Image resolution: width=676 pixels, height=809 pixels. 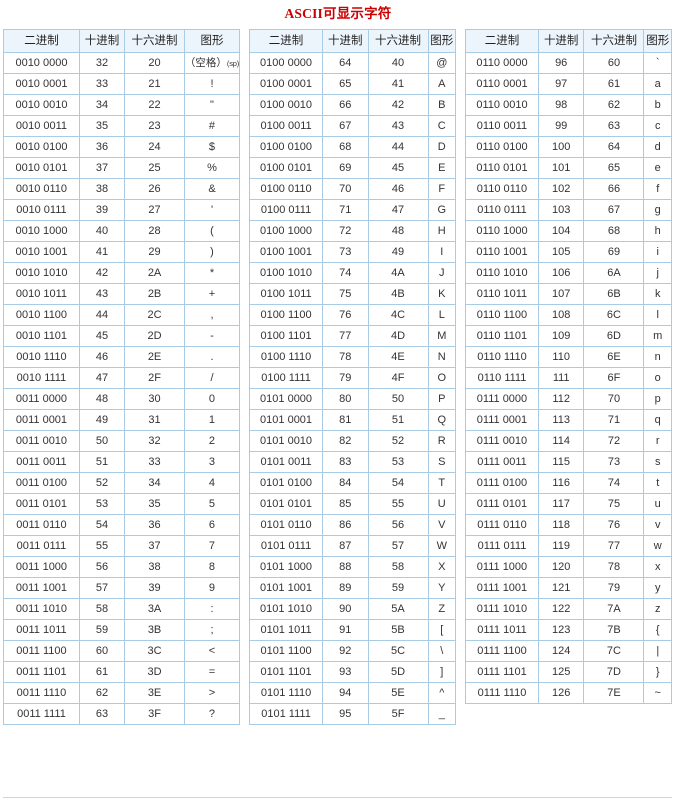 What do you see at coordinates (442, 672) in the screenshot?
I see `cell-glyph: ]` at bounding box center [442, 672].